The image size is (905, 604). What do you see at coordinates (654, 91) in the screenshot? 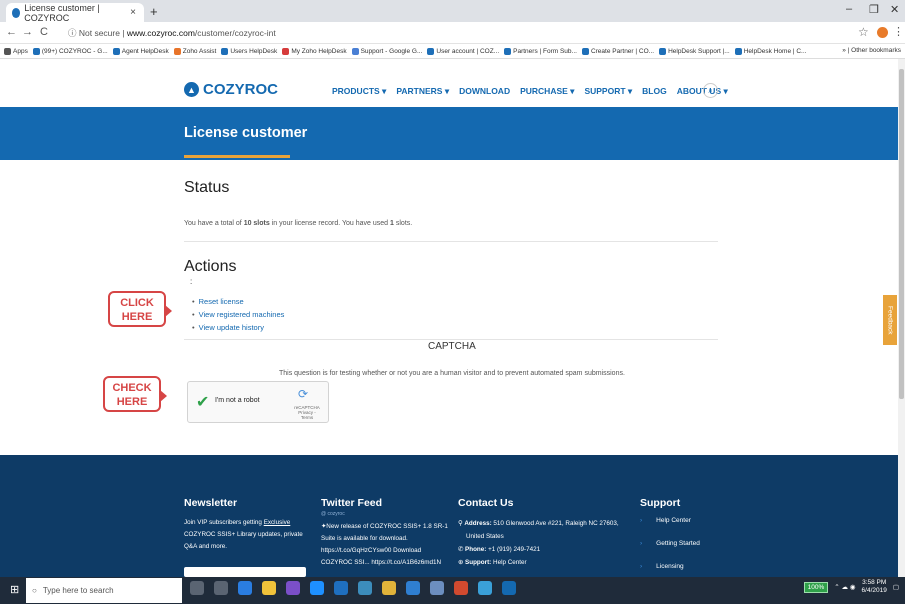
I see `nav-blog: BLOG` at bounding box center [654, 91].